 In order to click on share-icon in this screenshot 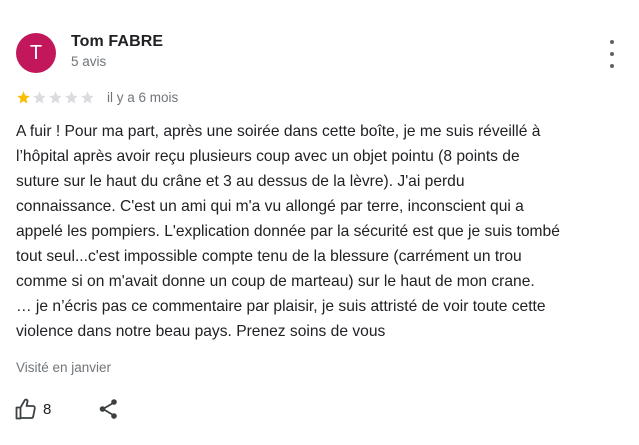, I will do `click(108, 409)`.